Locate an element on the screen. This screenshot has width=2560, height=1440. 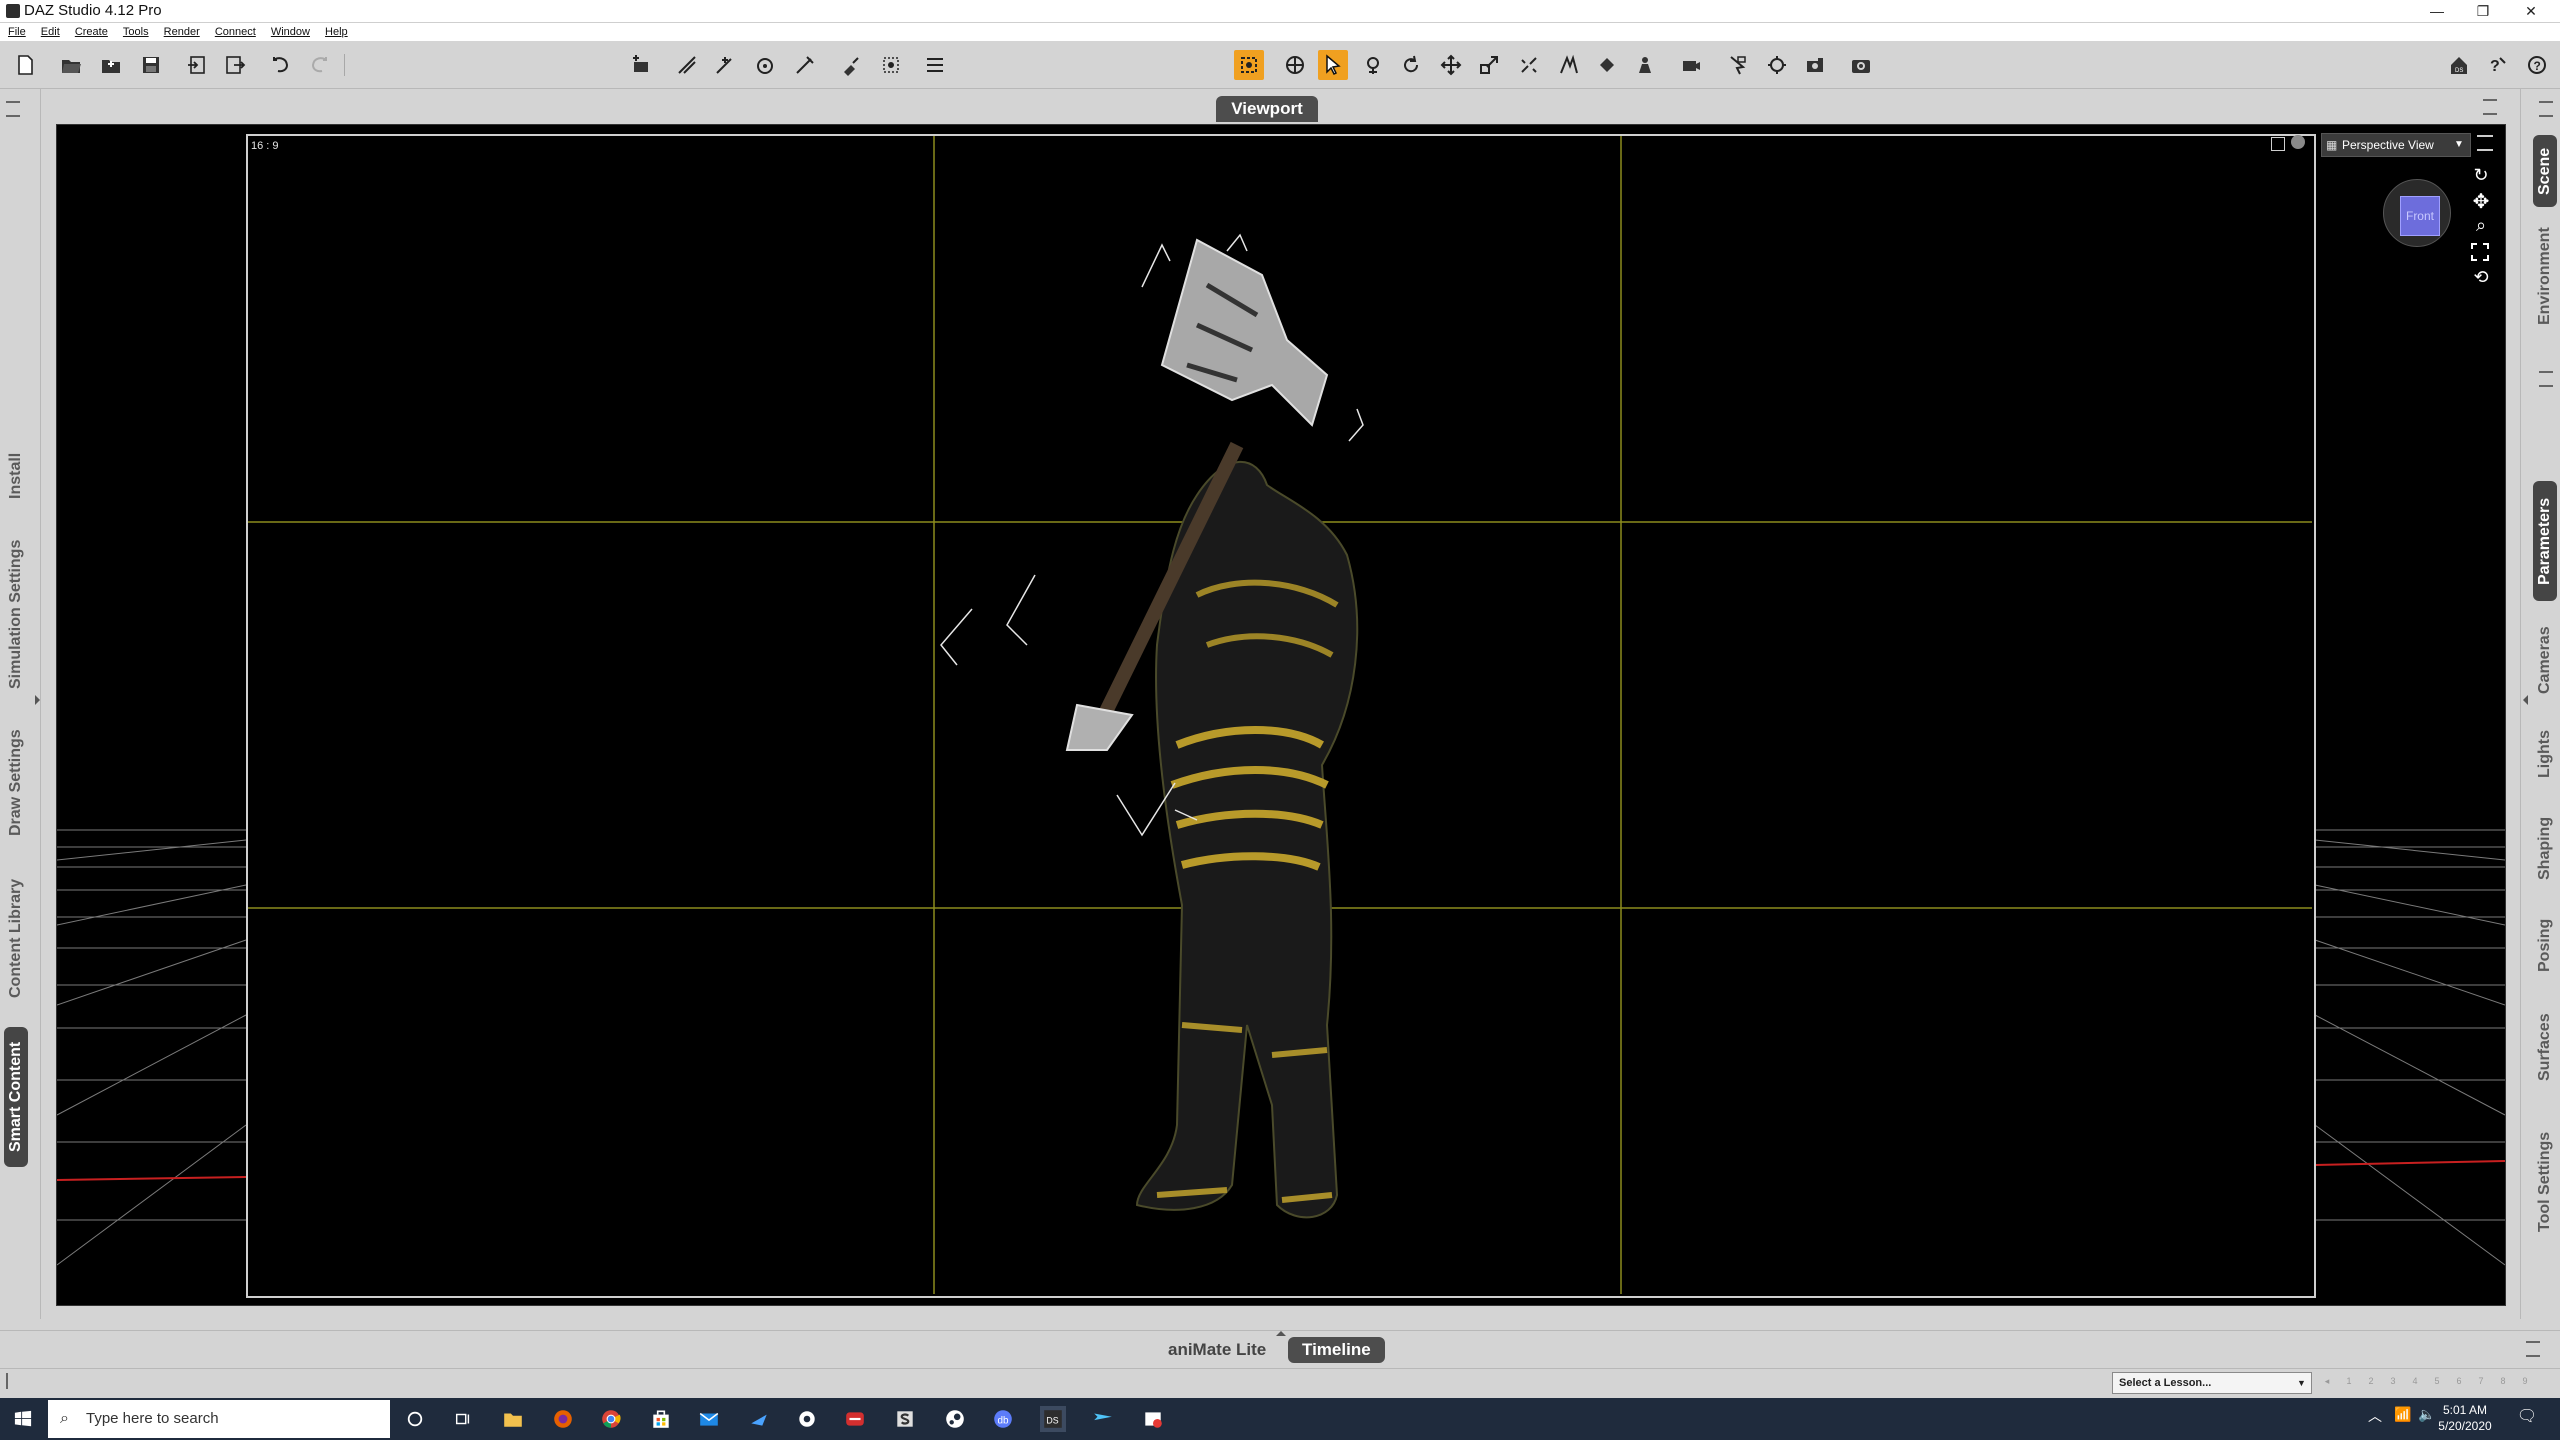
surface-selection-icon is located at coordinates (851, 65).